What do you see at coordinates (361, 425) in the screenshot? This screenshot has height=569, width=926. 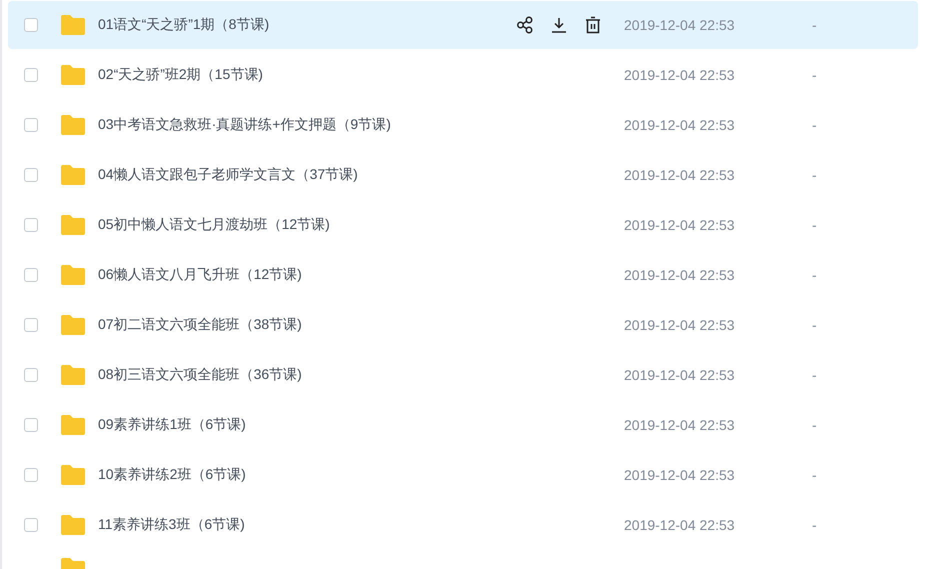 I see `folder-name: 09素养讲练1班（6节课)` at bounding box center [361, 425].